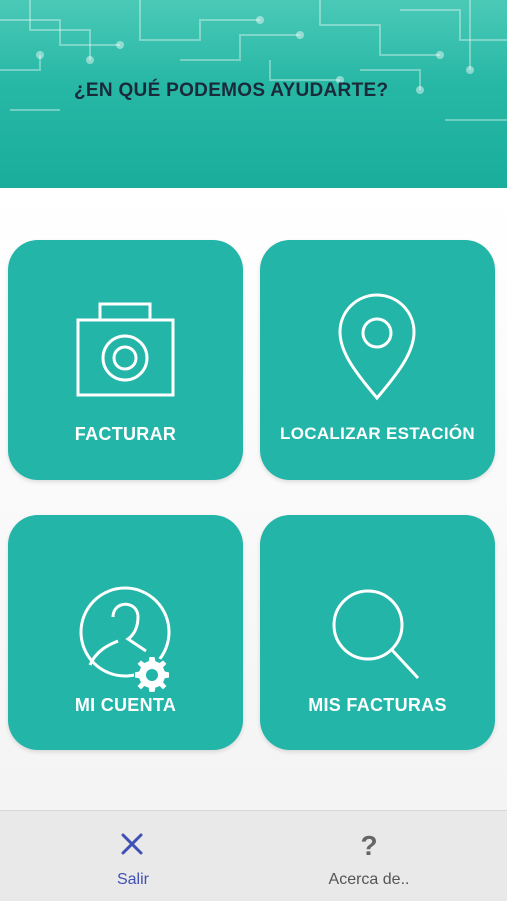 This screenshot has height=901, width=507. Describe the element at coordinates (132, 879) in the screenshot. I see `exit-label: Salir` at that location.